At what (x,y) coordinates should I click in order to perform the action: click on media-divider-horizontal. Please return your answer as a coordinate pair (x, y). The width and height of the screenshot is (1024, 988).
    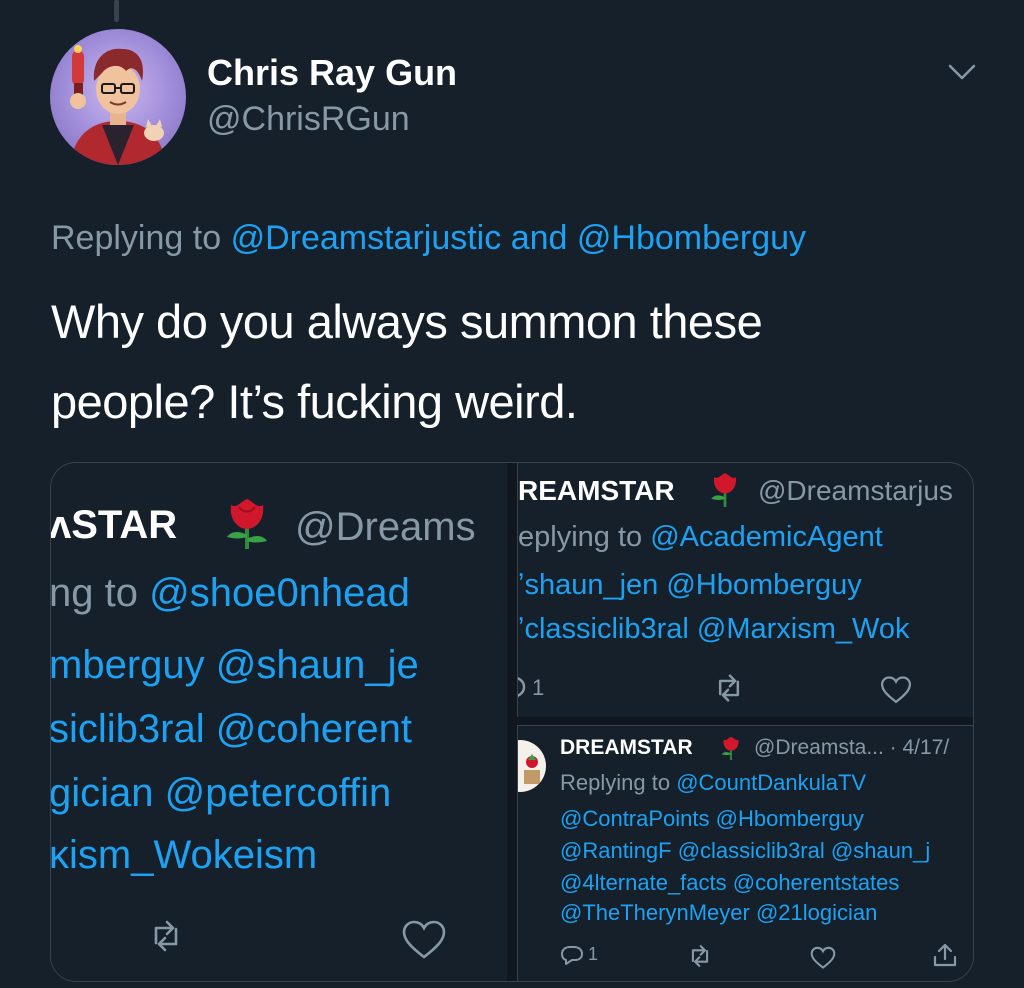
    Looking at the image, I should click on (745, 721).